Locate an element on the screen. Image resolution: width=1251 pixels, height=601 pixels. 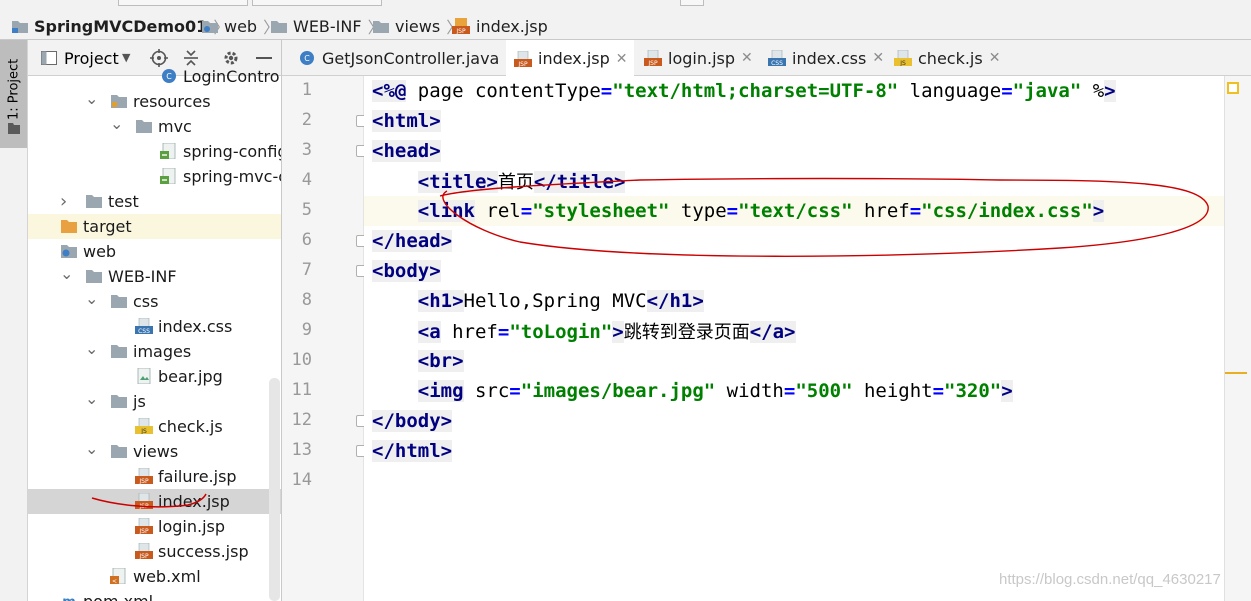
right-scroll-stripe is located at coordinates (1237, 338).